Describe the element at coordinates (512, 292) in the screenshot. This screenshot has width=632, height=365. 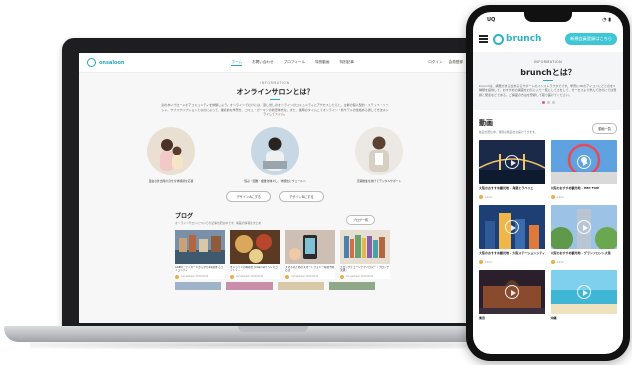
I see `video-thumb-station` at that location.